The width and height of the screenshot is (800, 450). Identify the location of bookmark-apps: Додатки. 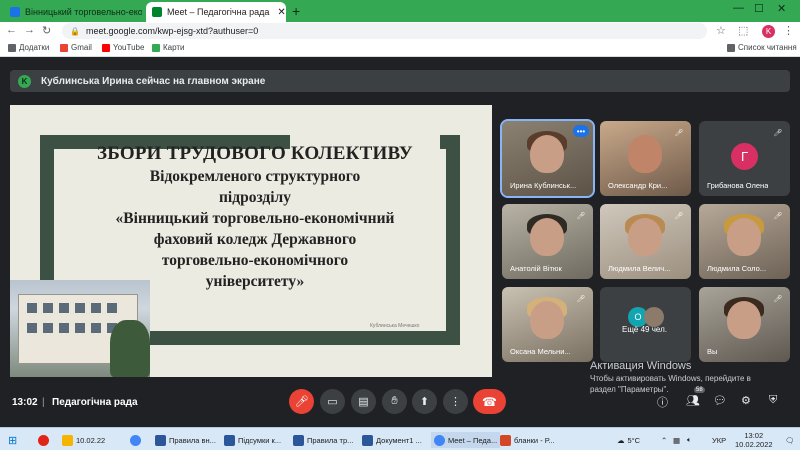
(28, 47).